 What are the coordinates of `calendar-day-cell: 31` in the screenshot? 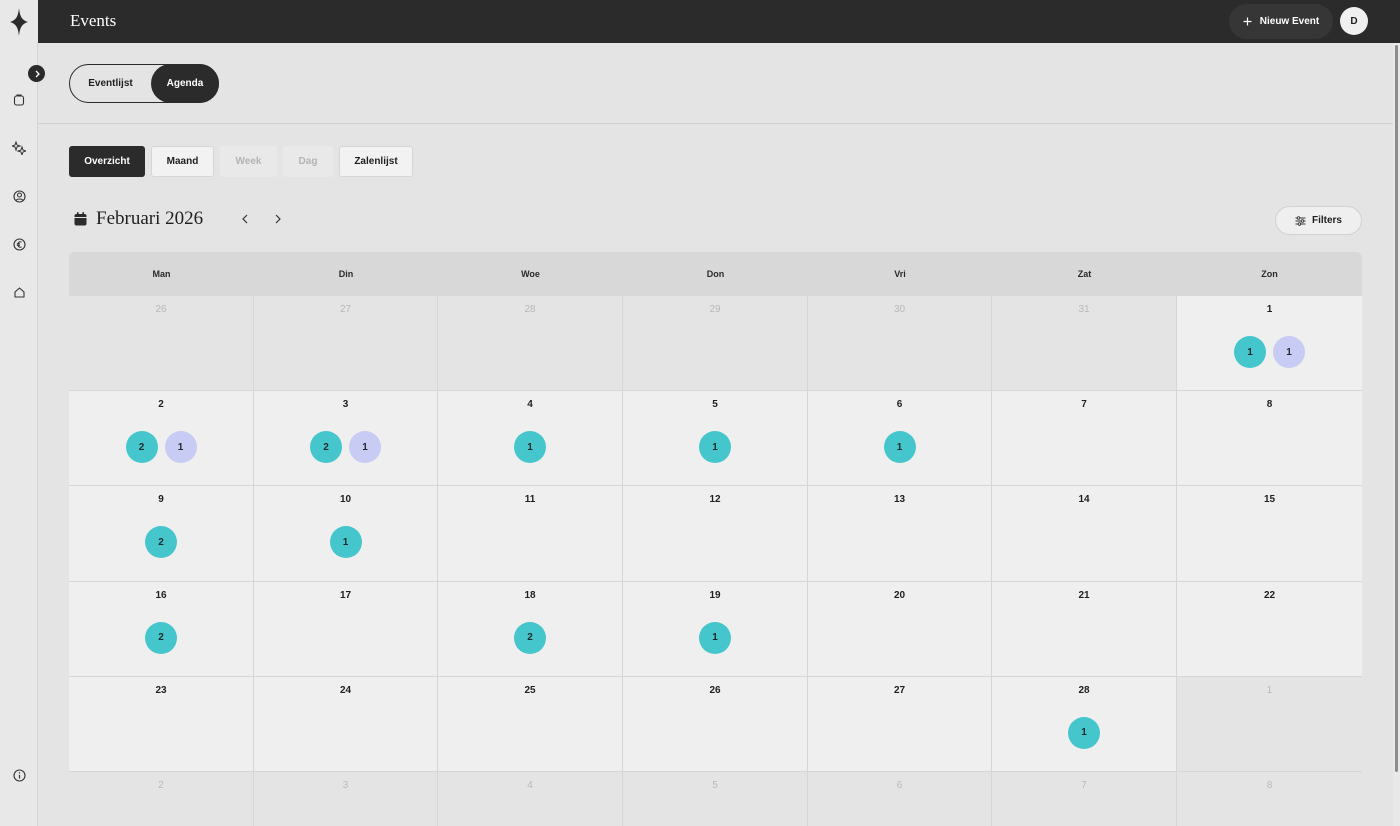 It's located at (1084, 344).